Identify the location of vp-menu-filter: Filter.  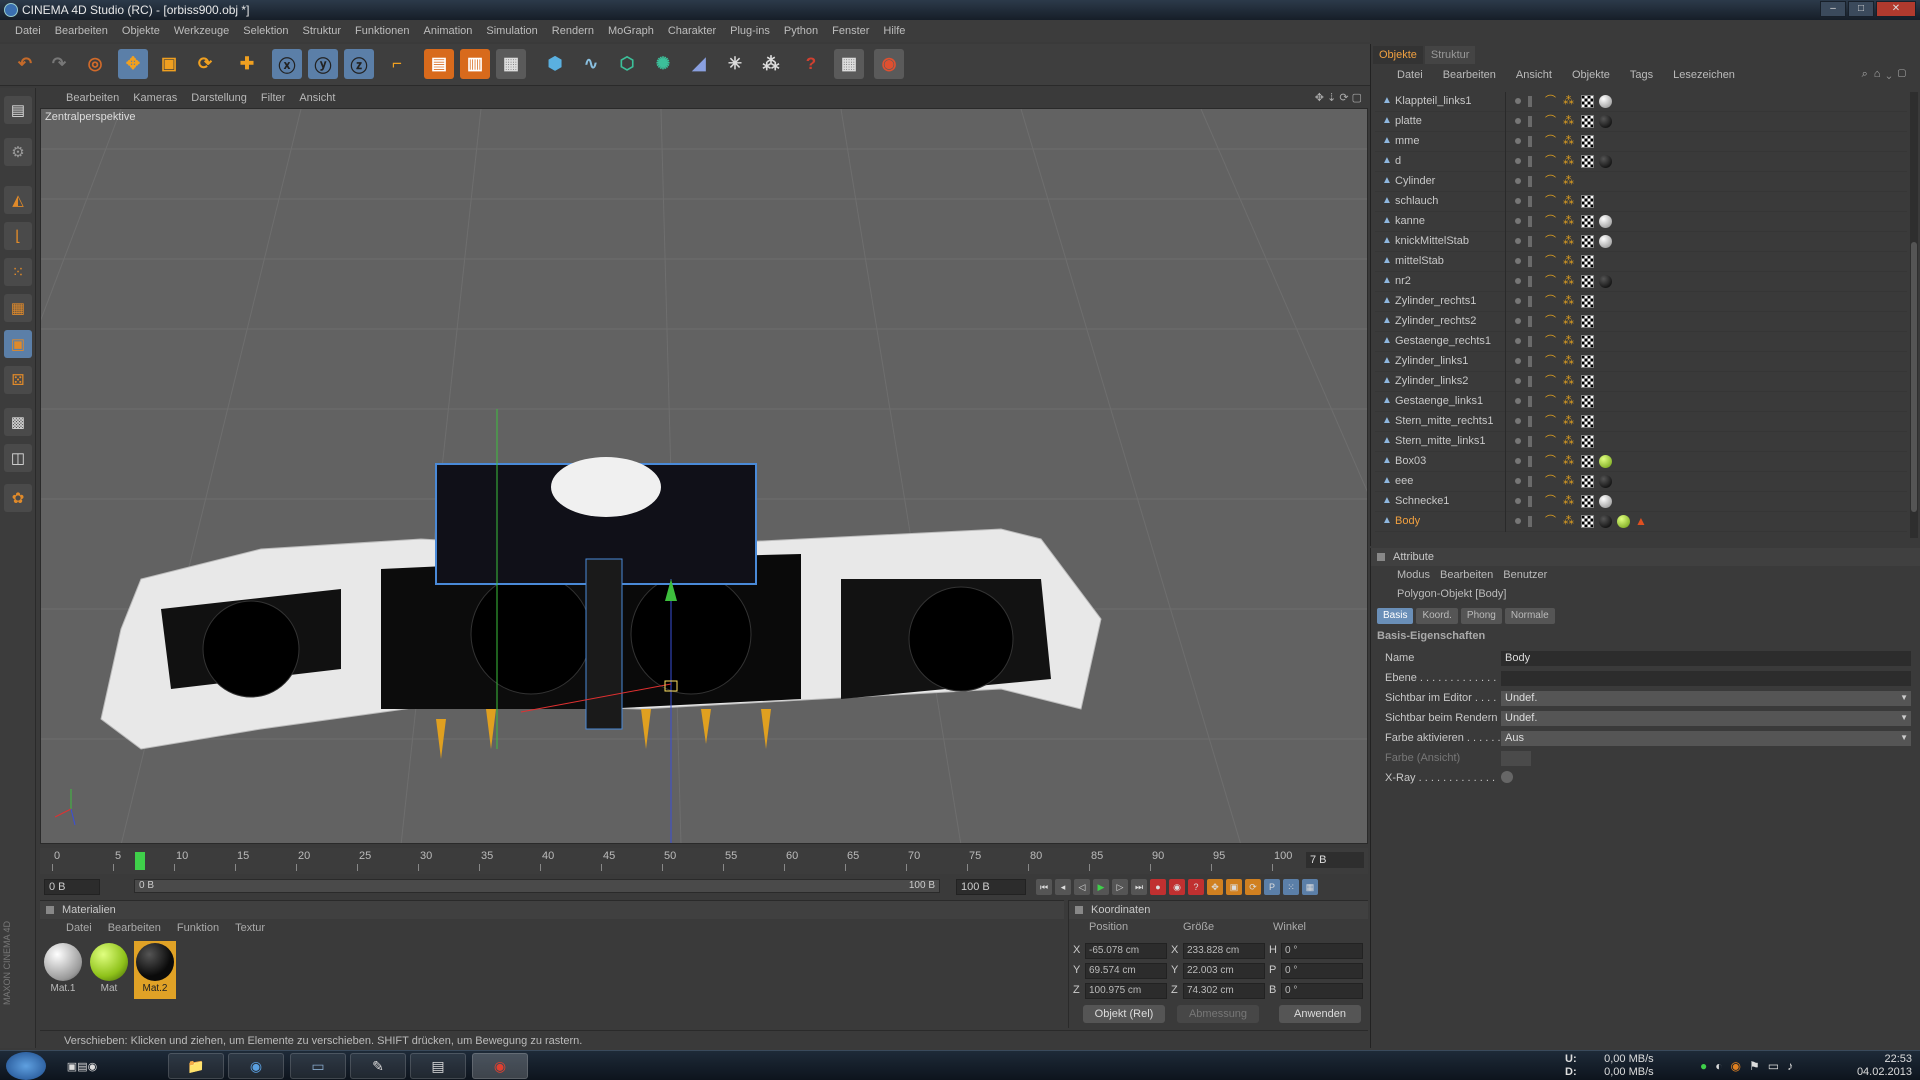
(273, 98).